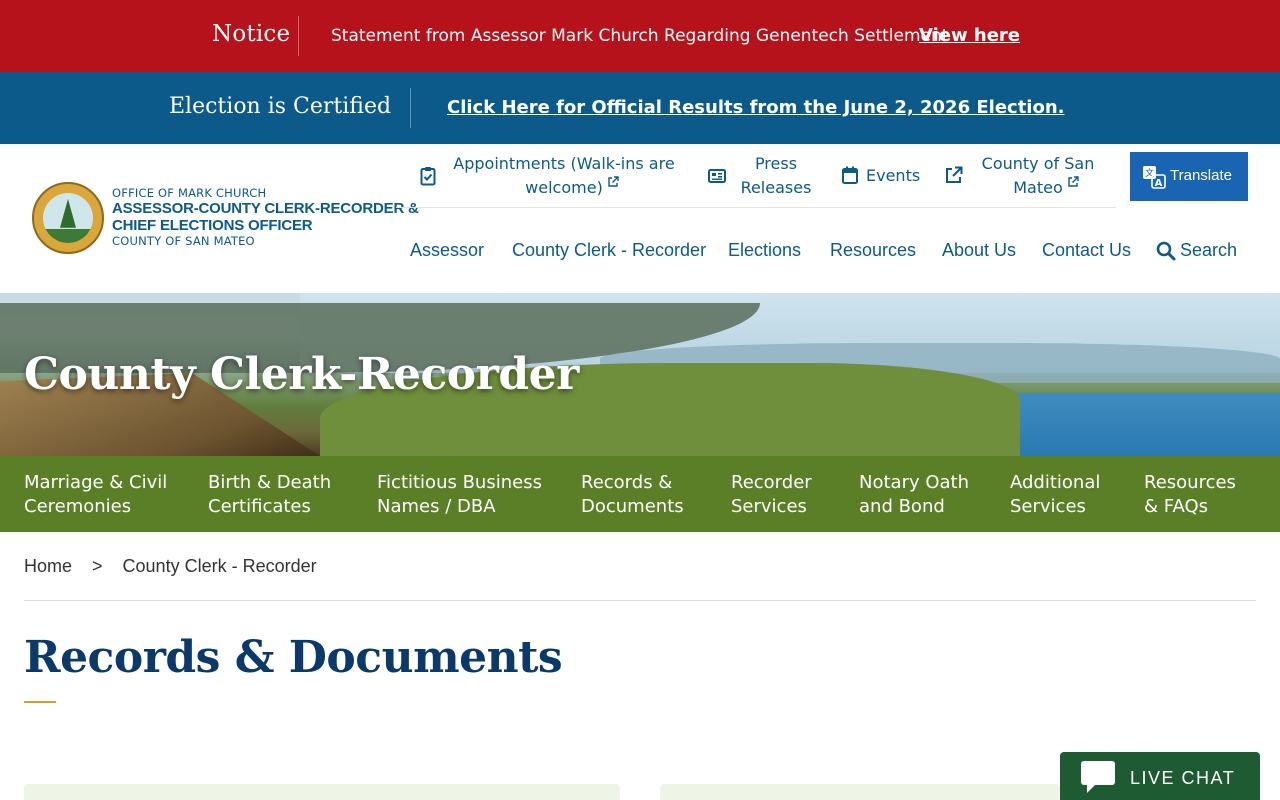 The width and height of the screenshot is (1280, 800). Describe the element at coordinates (436, 506) in the screenshot. I see `subnav-label: Names / DBA` at that location.